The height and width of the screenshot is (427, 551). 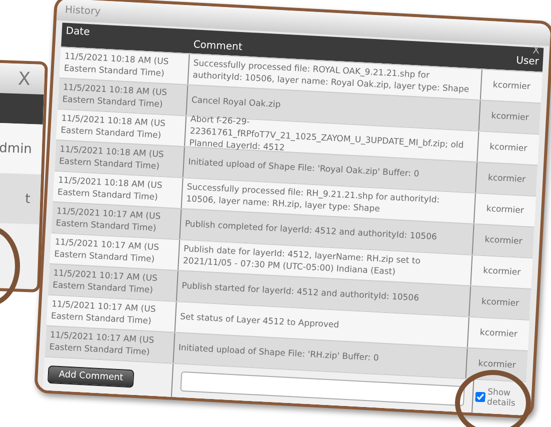 I want to click on column-header: Comment, so click(x=218, y=47).